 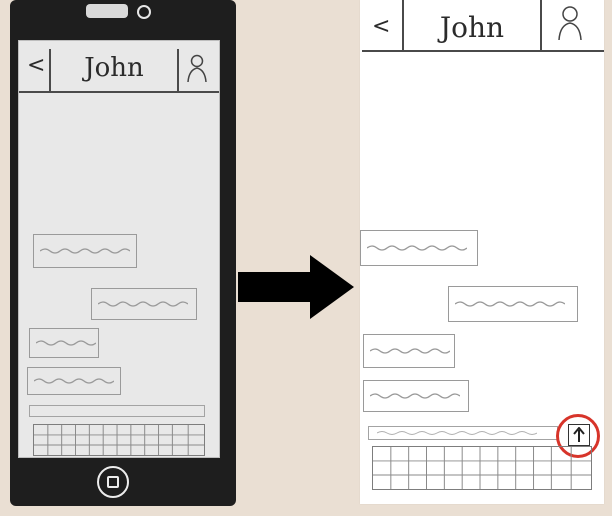 What do you see at coordinates (107, 11) in the screenshot?
I see `speaker-grille` at bounding box center [107, 11].